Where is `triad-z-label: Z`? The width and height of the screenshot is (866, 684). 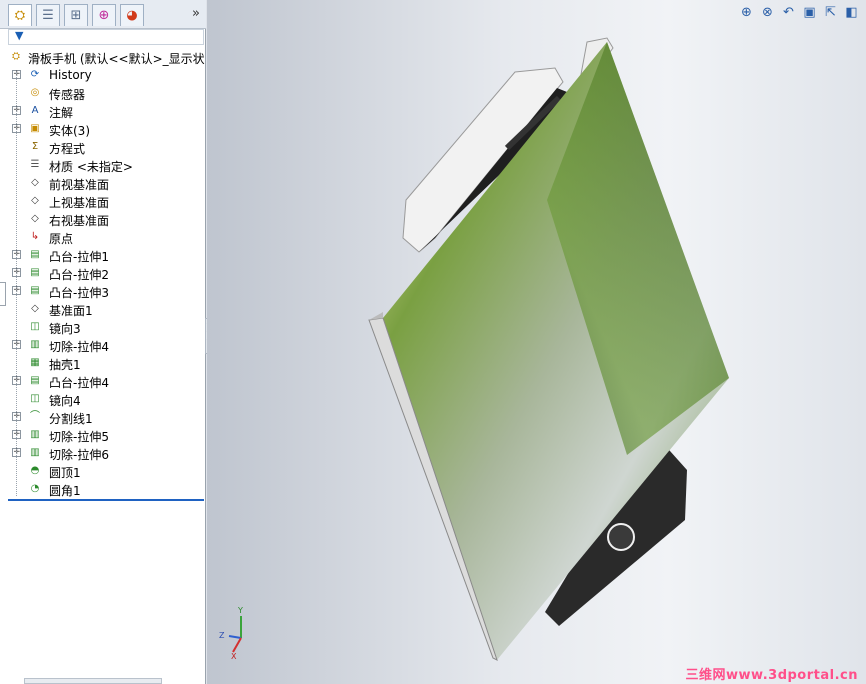
triad-z-label: Z is located at coordinates (222, 635).